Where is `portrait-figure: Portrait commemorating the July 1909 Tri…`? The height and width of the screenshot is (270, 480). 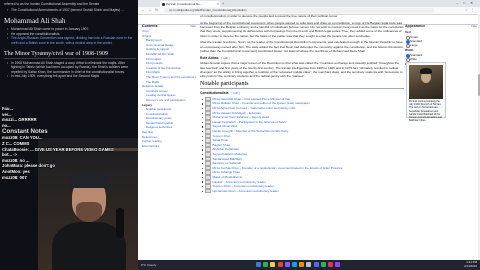
portrait-figure: Portrait commemorating the July 1909 Tri… is located at coordinates (426, 92).